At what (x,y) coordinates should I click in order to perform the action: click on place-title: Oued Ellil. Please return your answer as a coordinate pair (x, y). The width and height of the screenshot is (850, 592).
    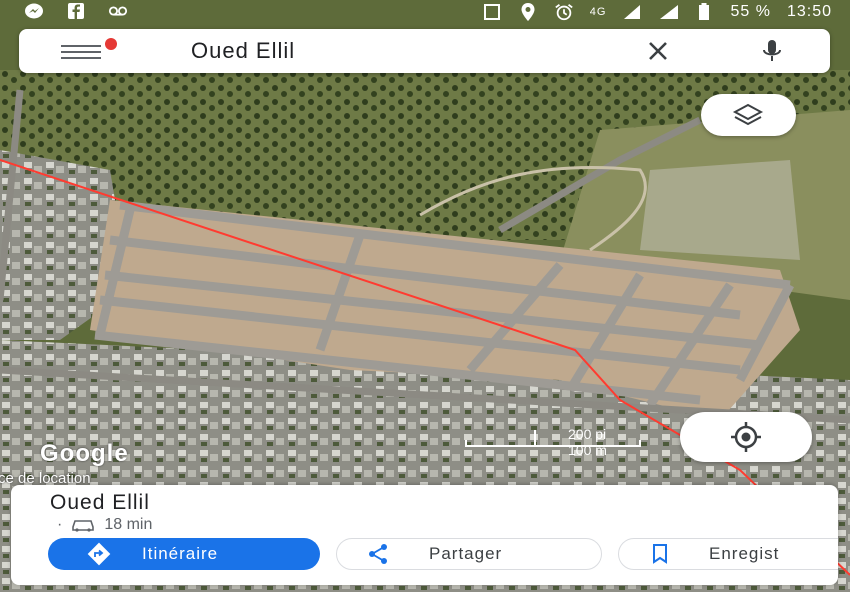
    Looking at the image, I should click on (100, 502).